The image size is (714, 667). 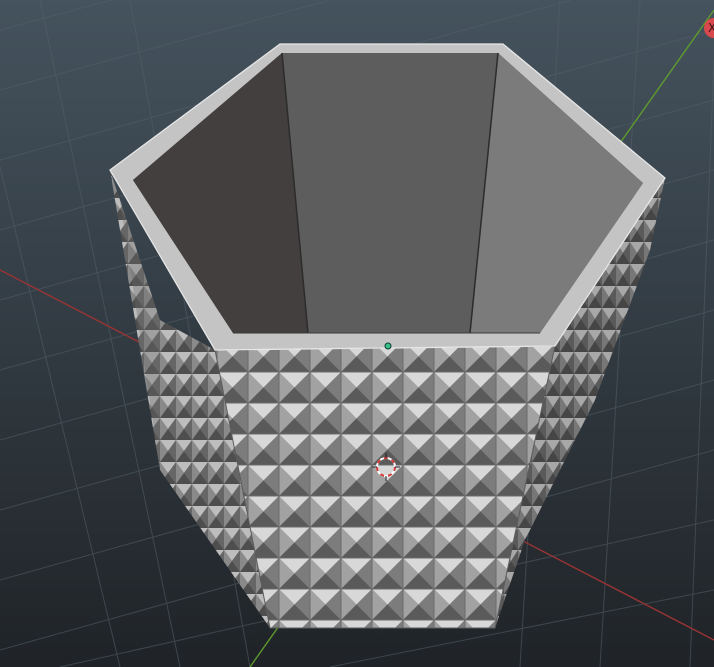 What do you see at coordinates (388, 346) in the screenshot?
I see `object-origin-dot` at bounding box center [388, 346].